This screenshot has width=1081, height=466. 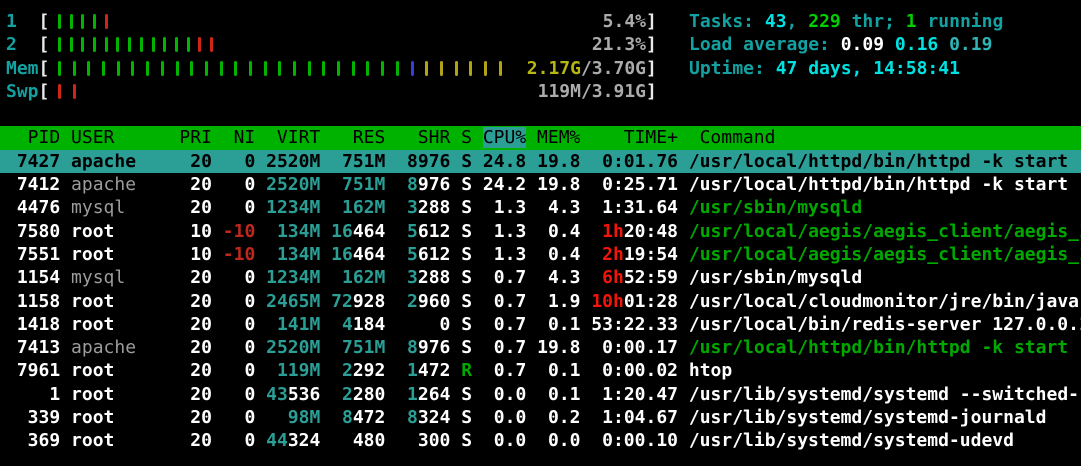 I want to click on cell-command: /usr/lib/systemd/systemd-udevd, so click(x=851, y=441).